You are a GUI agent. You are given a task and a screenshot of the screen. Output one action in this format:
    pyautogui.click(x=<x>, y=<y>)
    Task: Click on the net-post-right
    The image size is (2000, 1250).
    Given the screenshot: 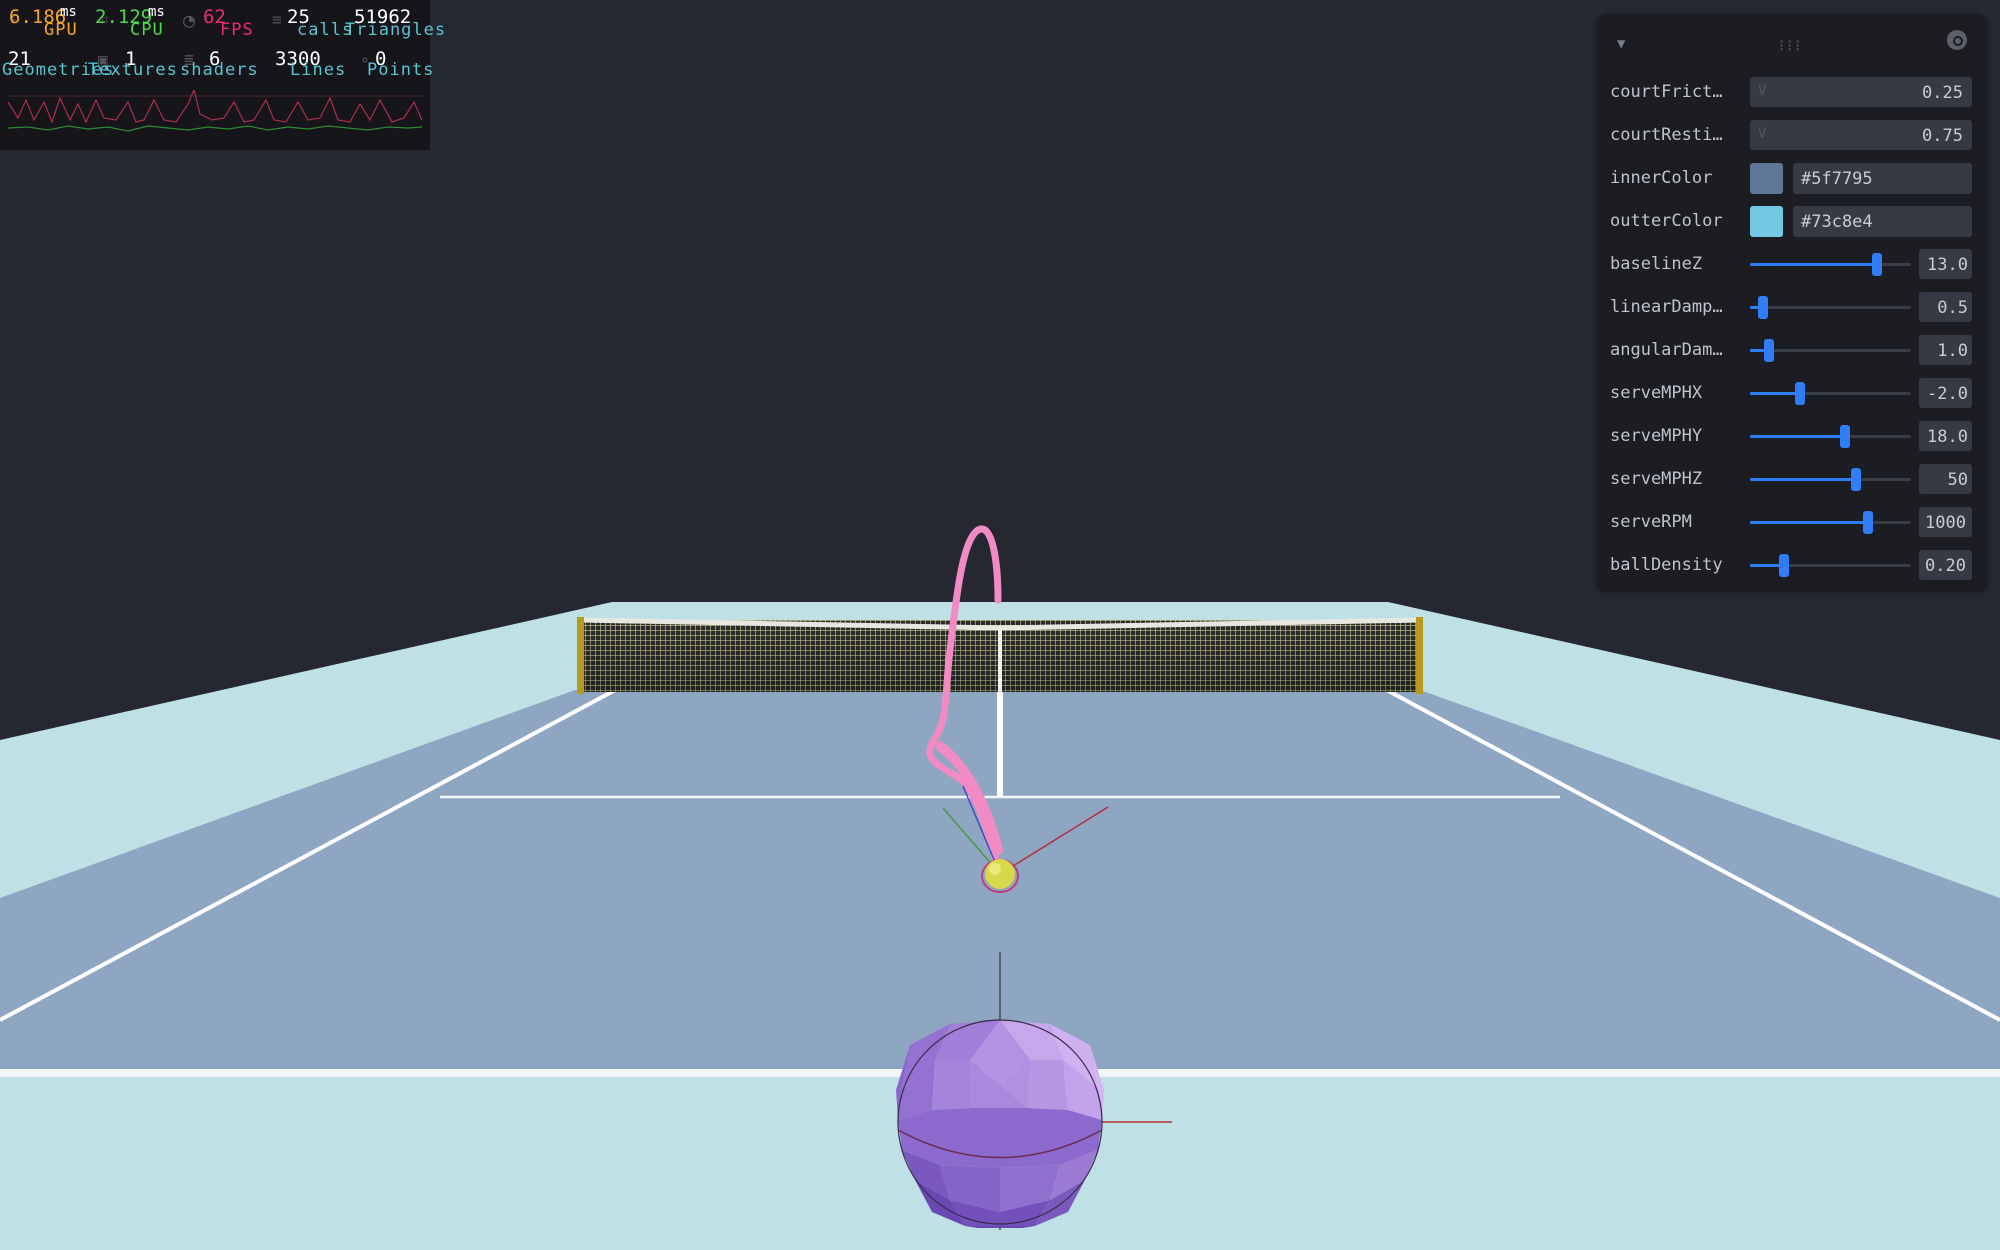 What is the action you would take?
    pyautogui.click(x=1419, y=655)
    